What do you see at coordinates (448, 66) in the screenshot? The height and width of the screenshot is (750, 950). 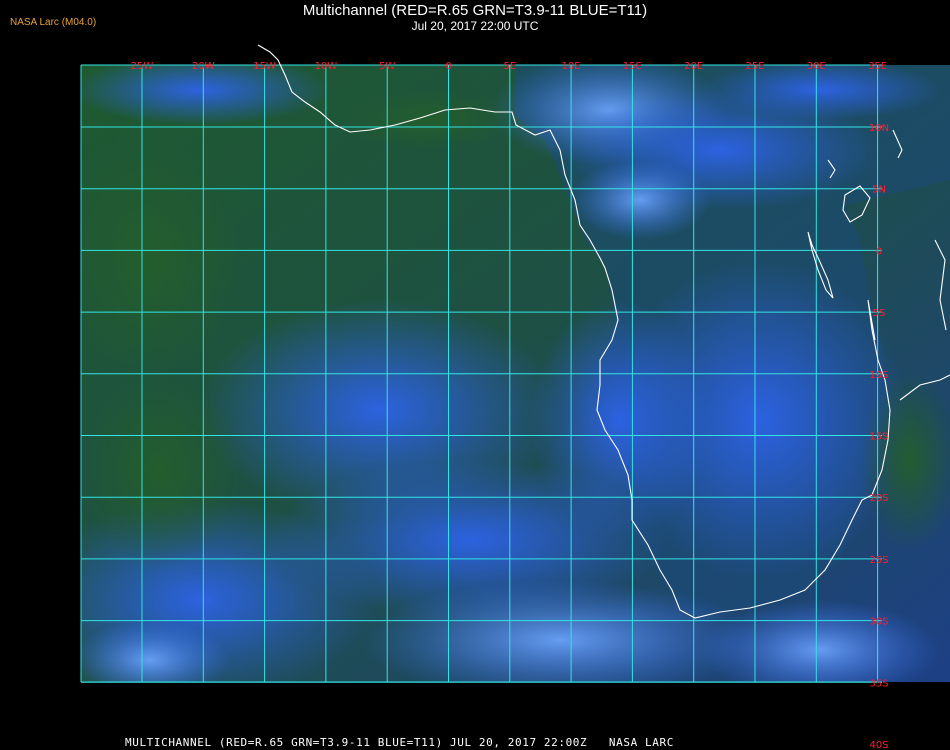 I see `longitude-label: 0` at bounding box center [448, 66].